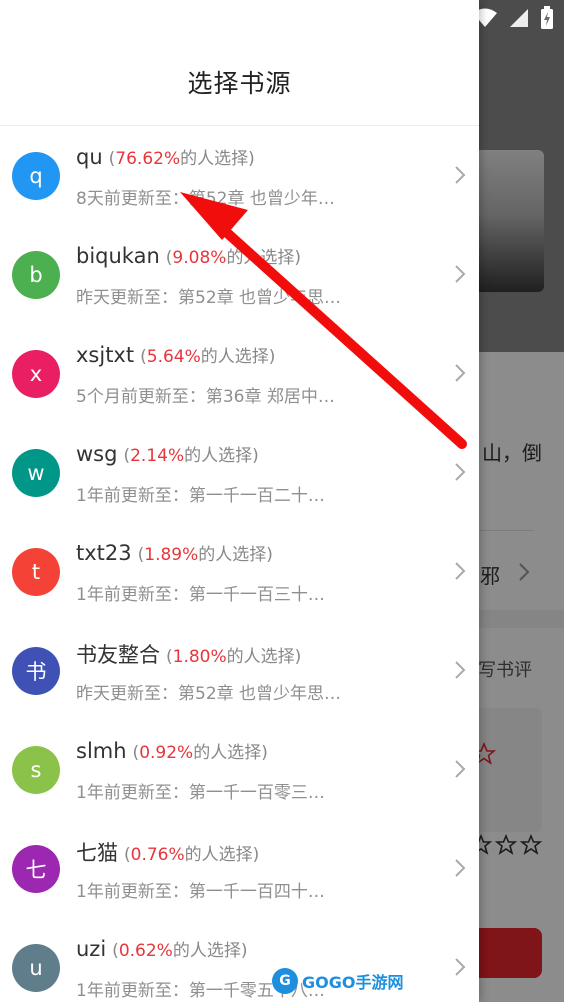 The height and width of the screenshot is (1002, 564). What do you see at coordinates (36, 770) in the screenshot?
I see `source-avatar: s` at bounding box center [36, 770].